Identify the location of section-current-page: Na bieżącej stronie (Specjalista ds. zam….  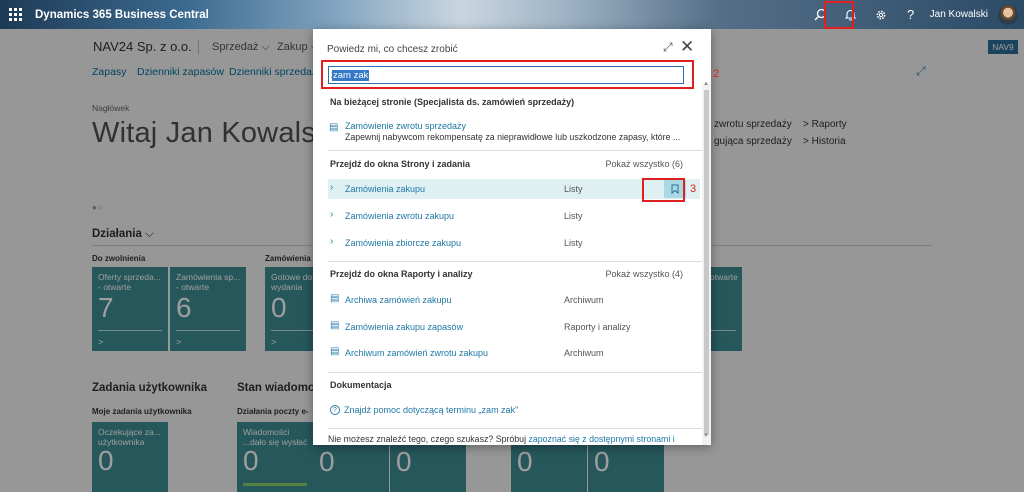
(452, 102).